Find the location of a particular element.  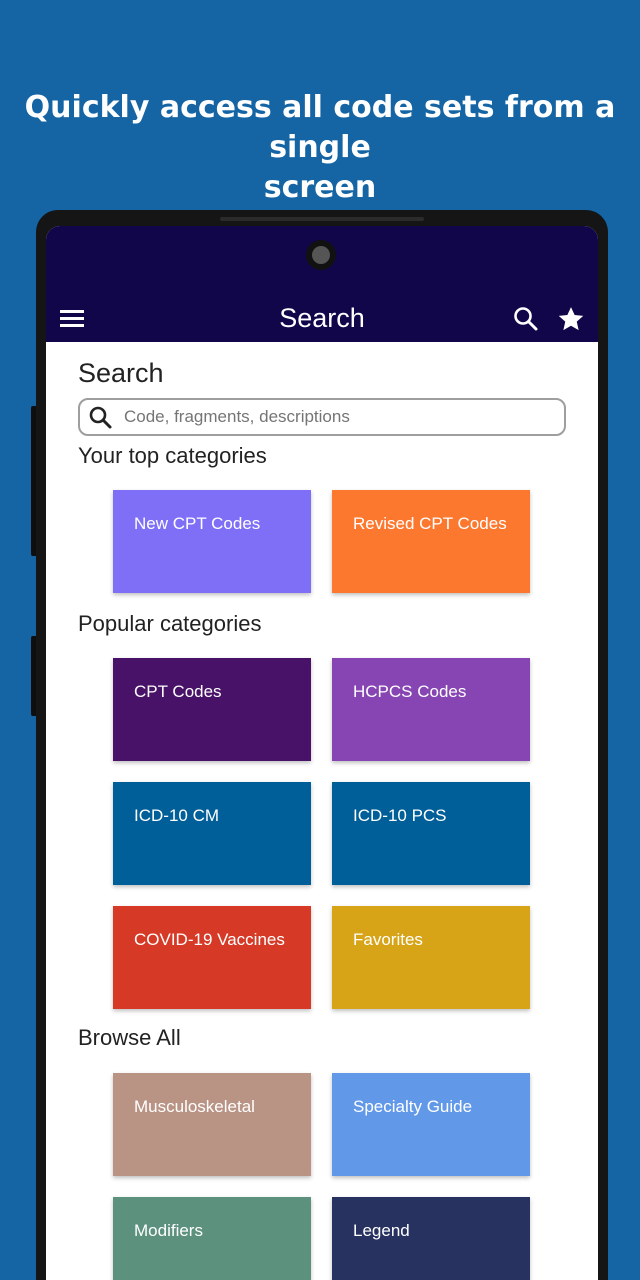

promo-line-2: screen is located at coordinates (320, 187).